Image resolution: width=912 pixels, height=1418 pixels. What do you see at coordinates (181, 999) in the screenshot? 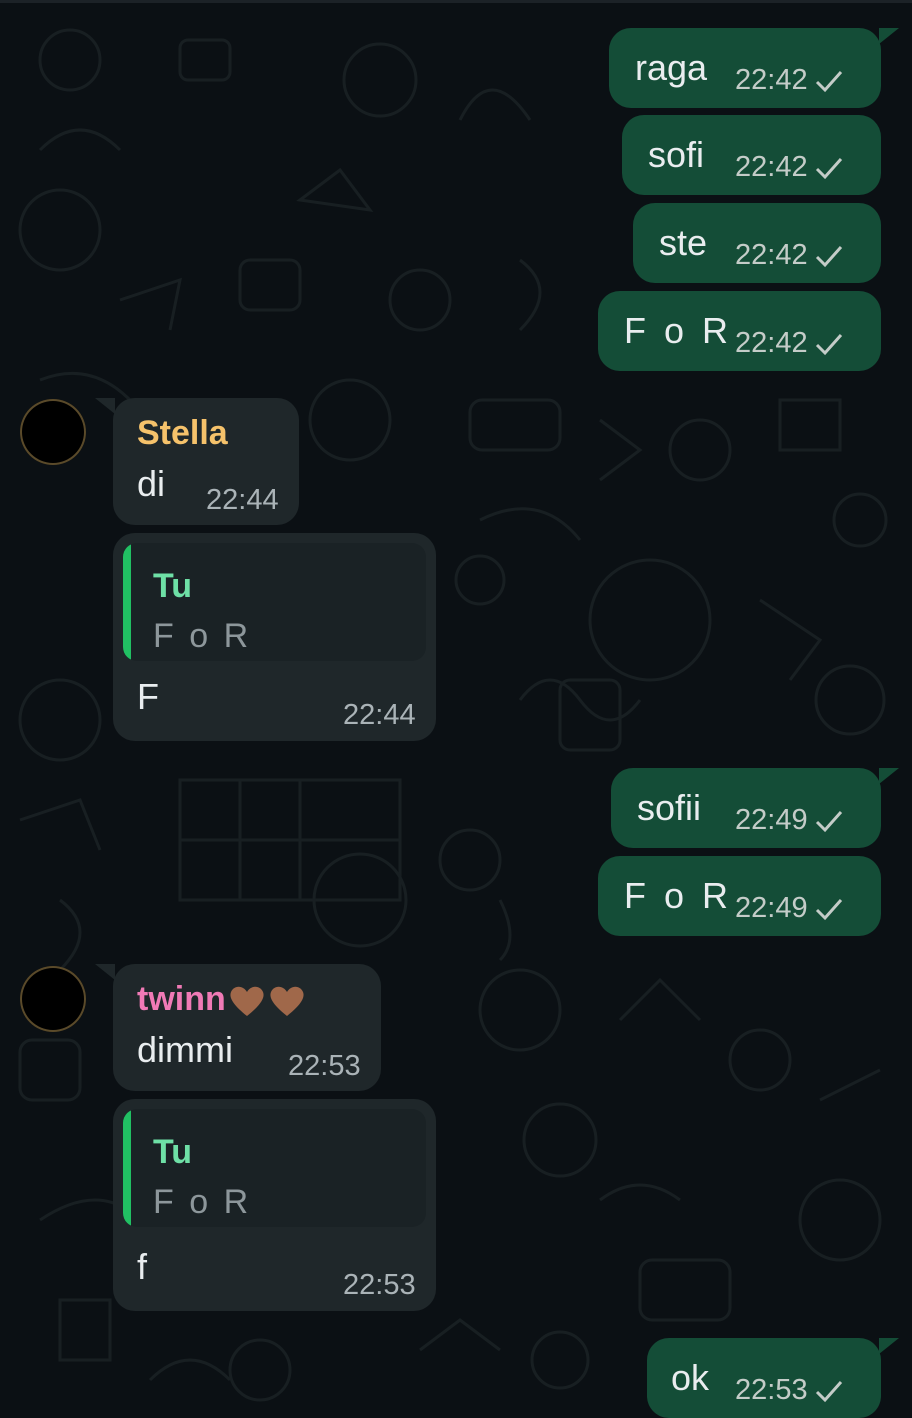
I see `sender-name-text: twinn` at bounding box center [181, 999].